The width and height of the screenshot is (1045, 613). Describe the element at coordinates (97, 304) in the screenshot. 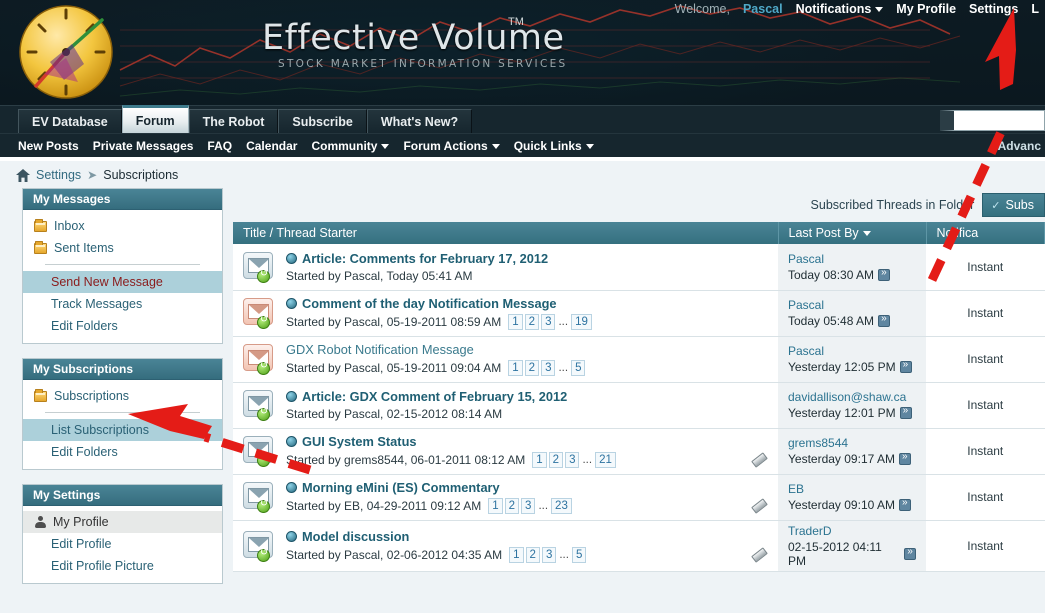

I see `sidebar-item-label: Track Messages` at that location.